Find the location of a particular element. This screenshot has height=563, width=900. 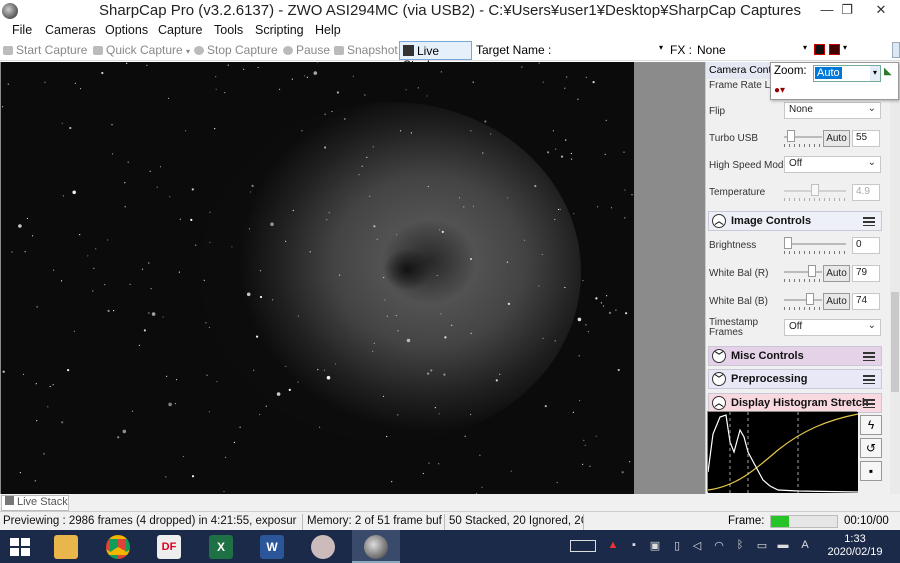

fx-combo: None ▾ is located at coordinates (753, 50).